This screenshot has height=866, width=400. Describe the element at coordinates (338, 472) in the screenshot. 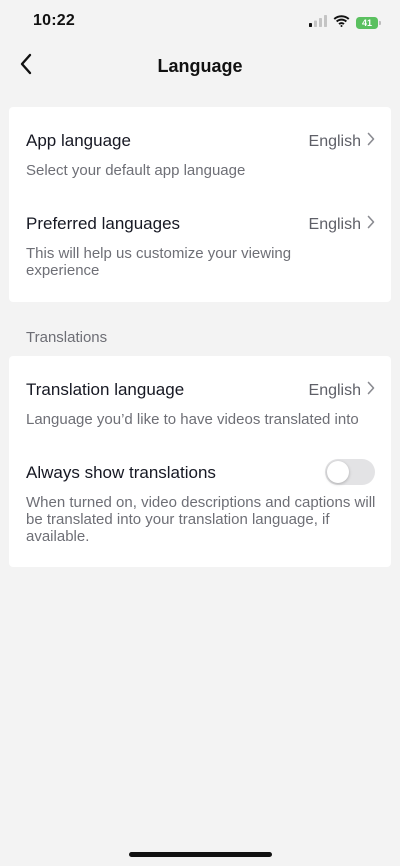

I see `toggle-knob` at that location.